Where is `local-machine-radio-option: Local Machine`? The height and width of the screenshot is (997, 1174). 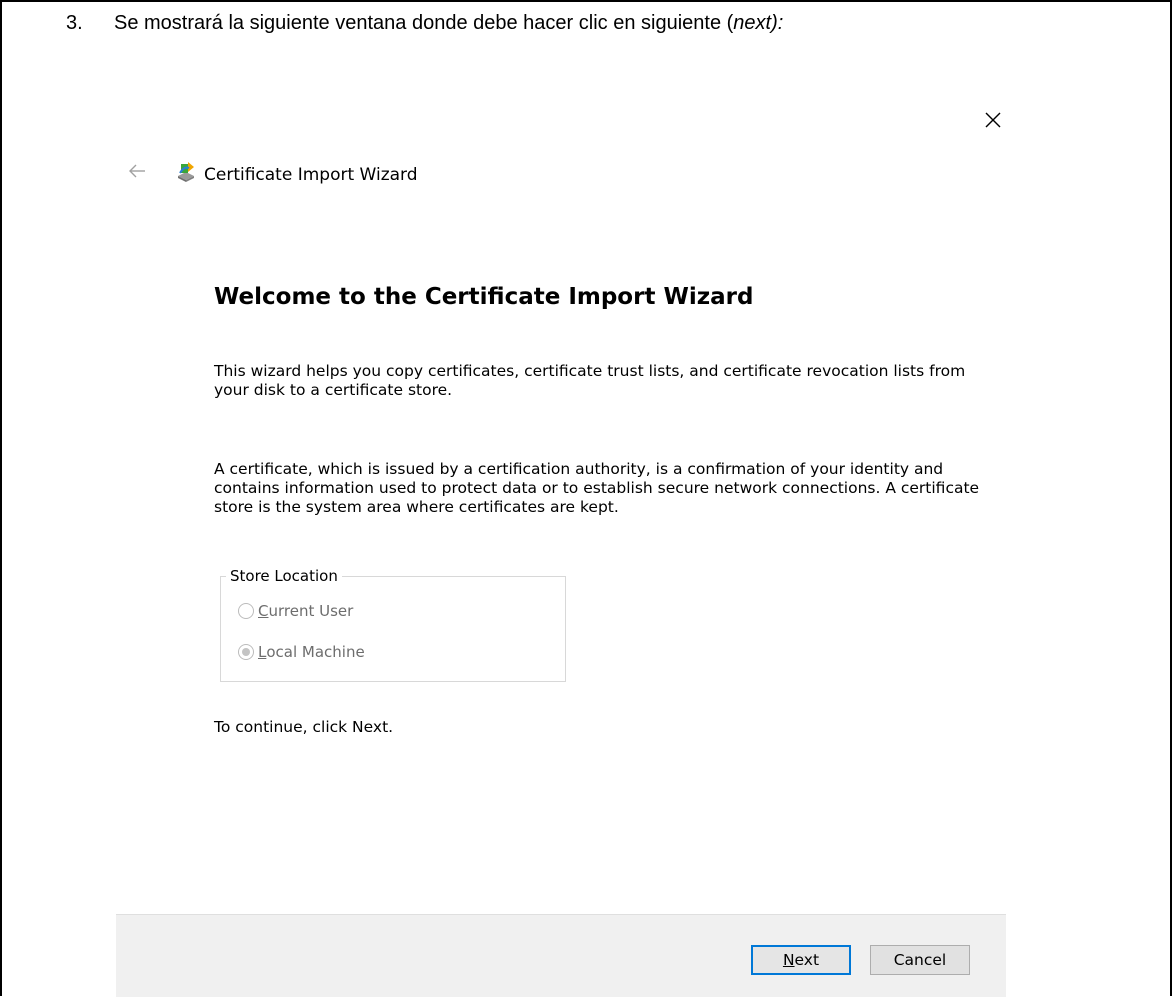 local-machine-radio-option: Local Machine is located at coordinates (301, 652).